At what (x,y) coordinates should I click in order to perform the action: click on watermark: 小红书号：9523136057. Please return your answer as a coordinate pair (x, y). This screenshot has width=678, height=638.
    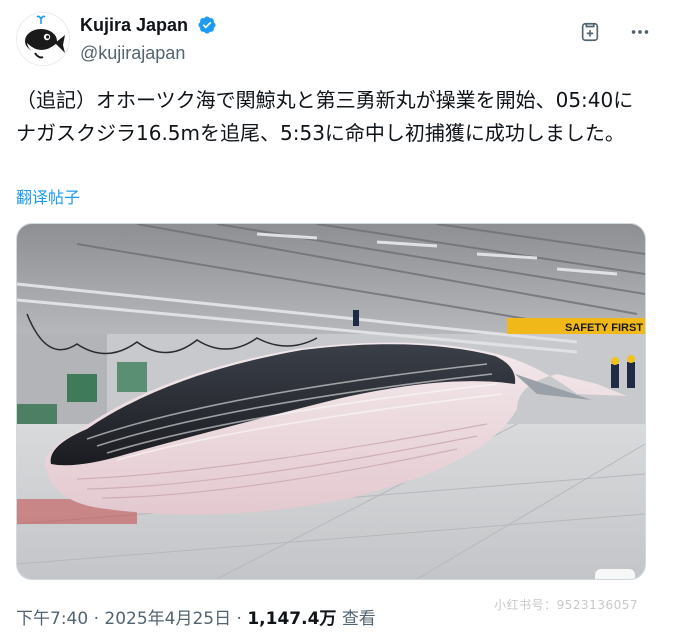
    Looking at the image, I should click on (566, 605).